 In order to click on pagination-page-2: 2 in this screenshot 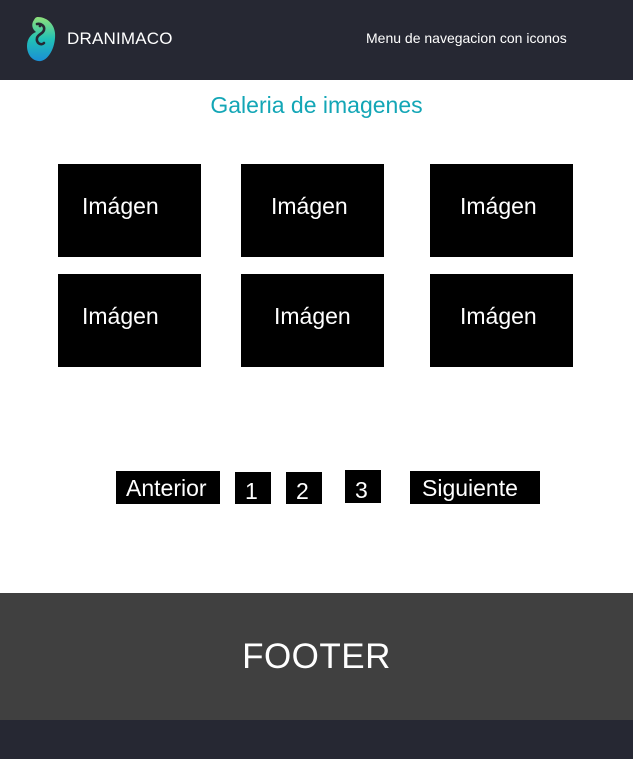, I will do `click(304, 488)`.